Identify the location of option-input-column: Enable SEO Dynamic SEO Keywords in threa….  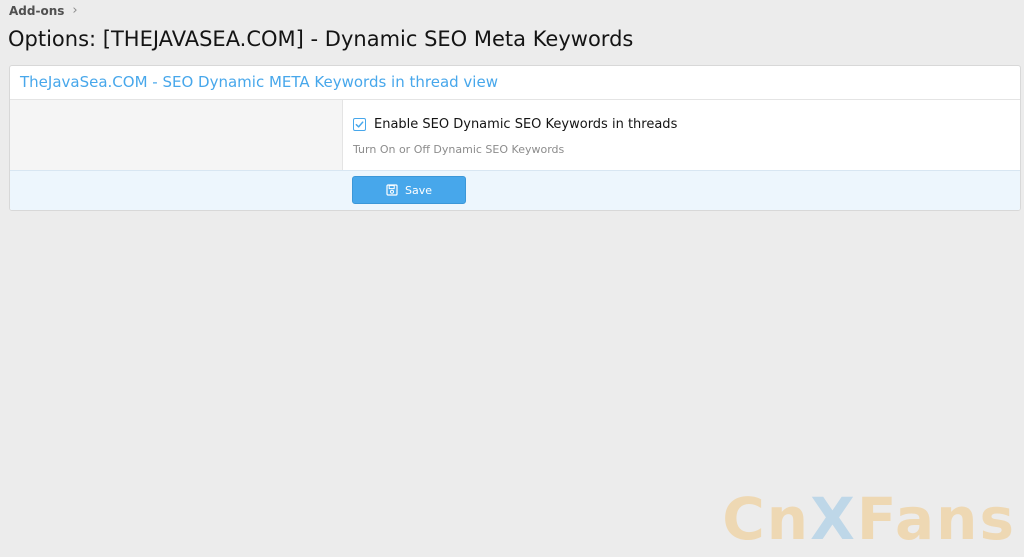
(681, 135).